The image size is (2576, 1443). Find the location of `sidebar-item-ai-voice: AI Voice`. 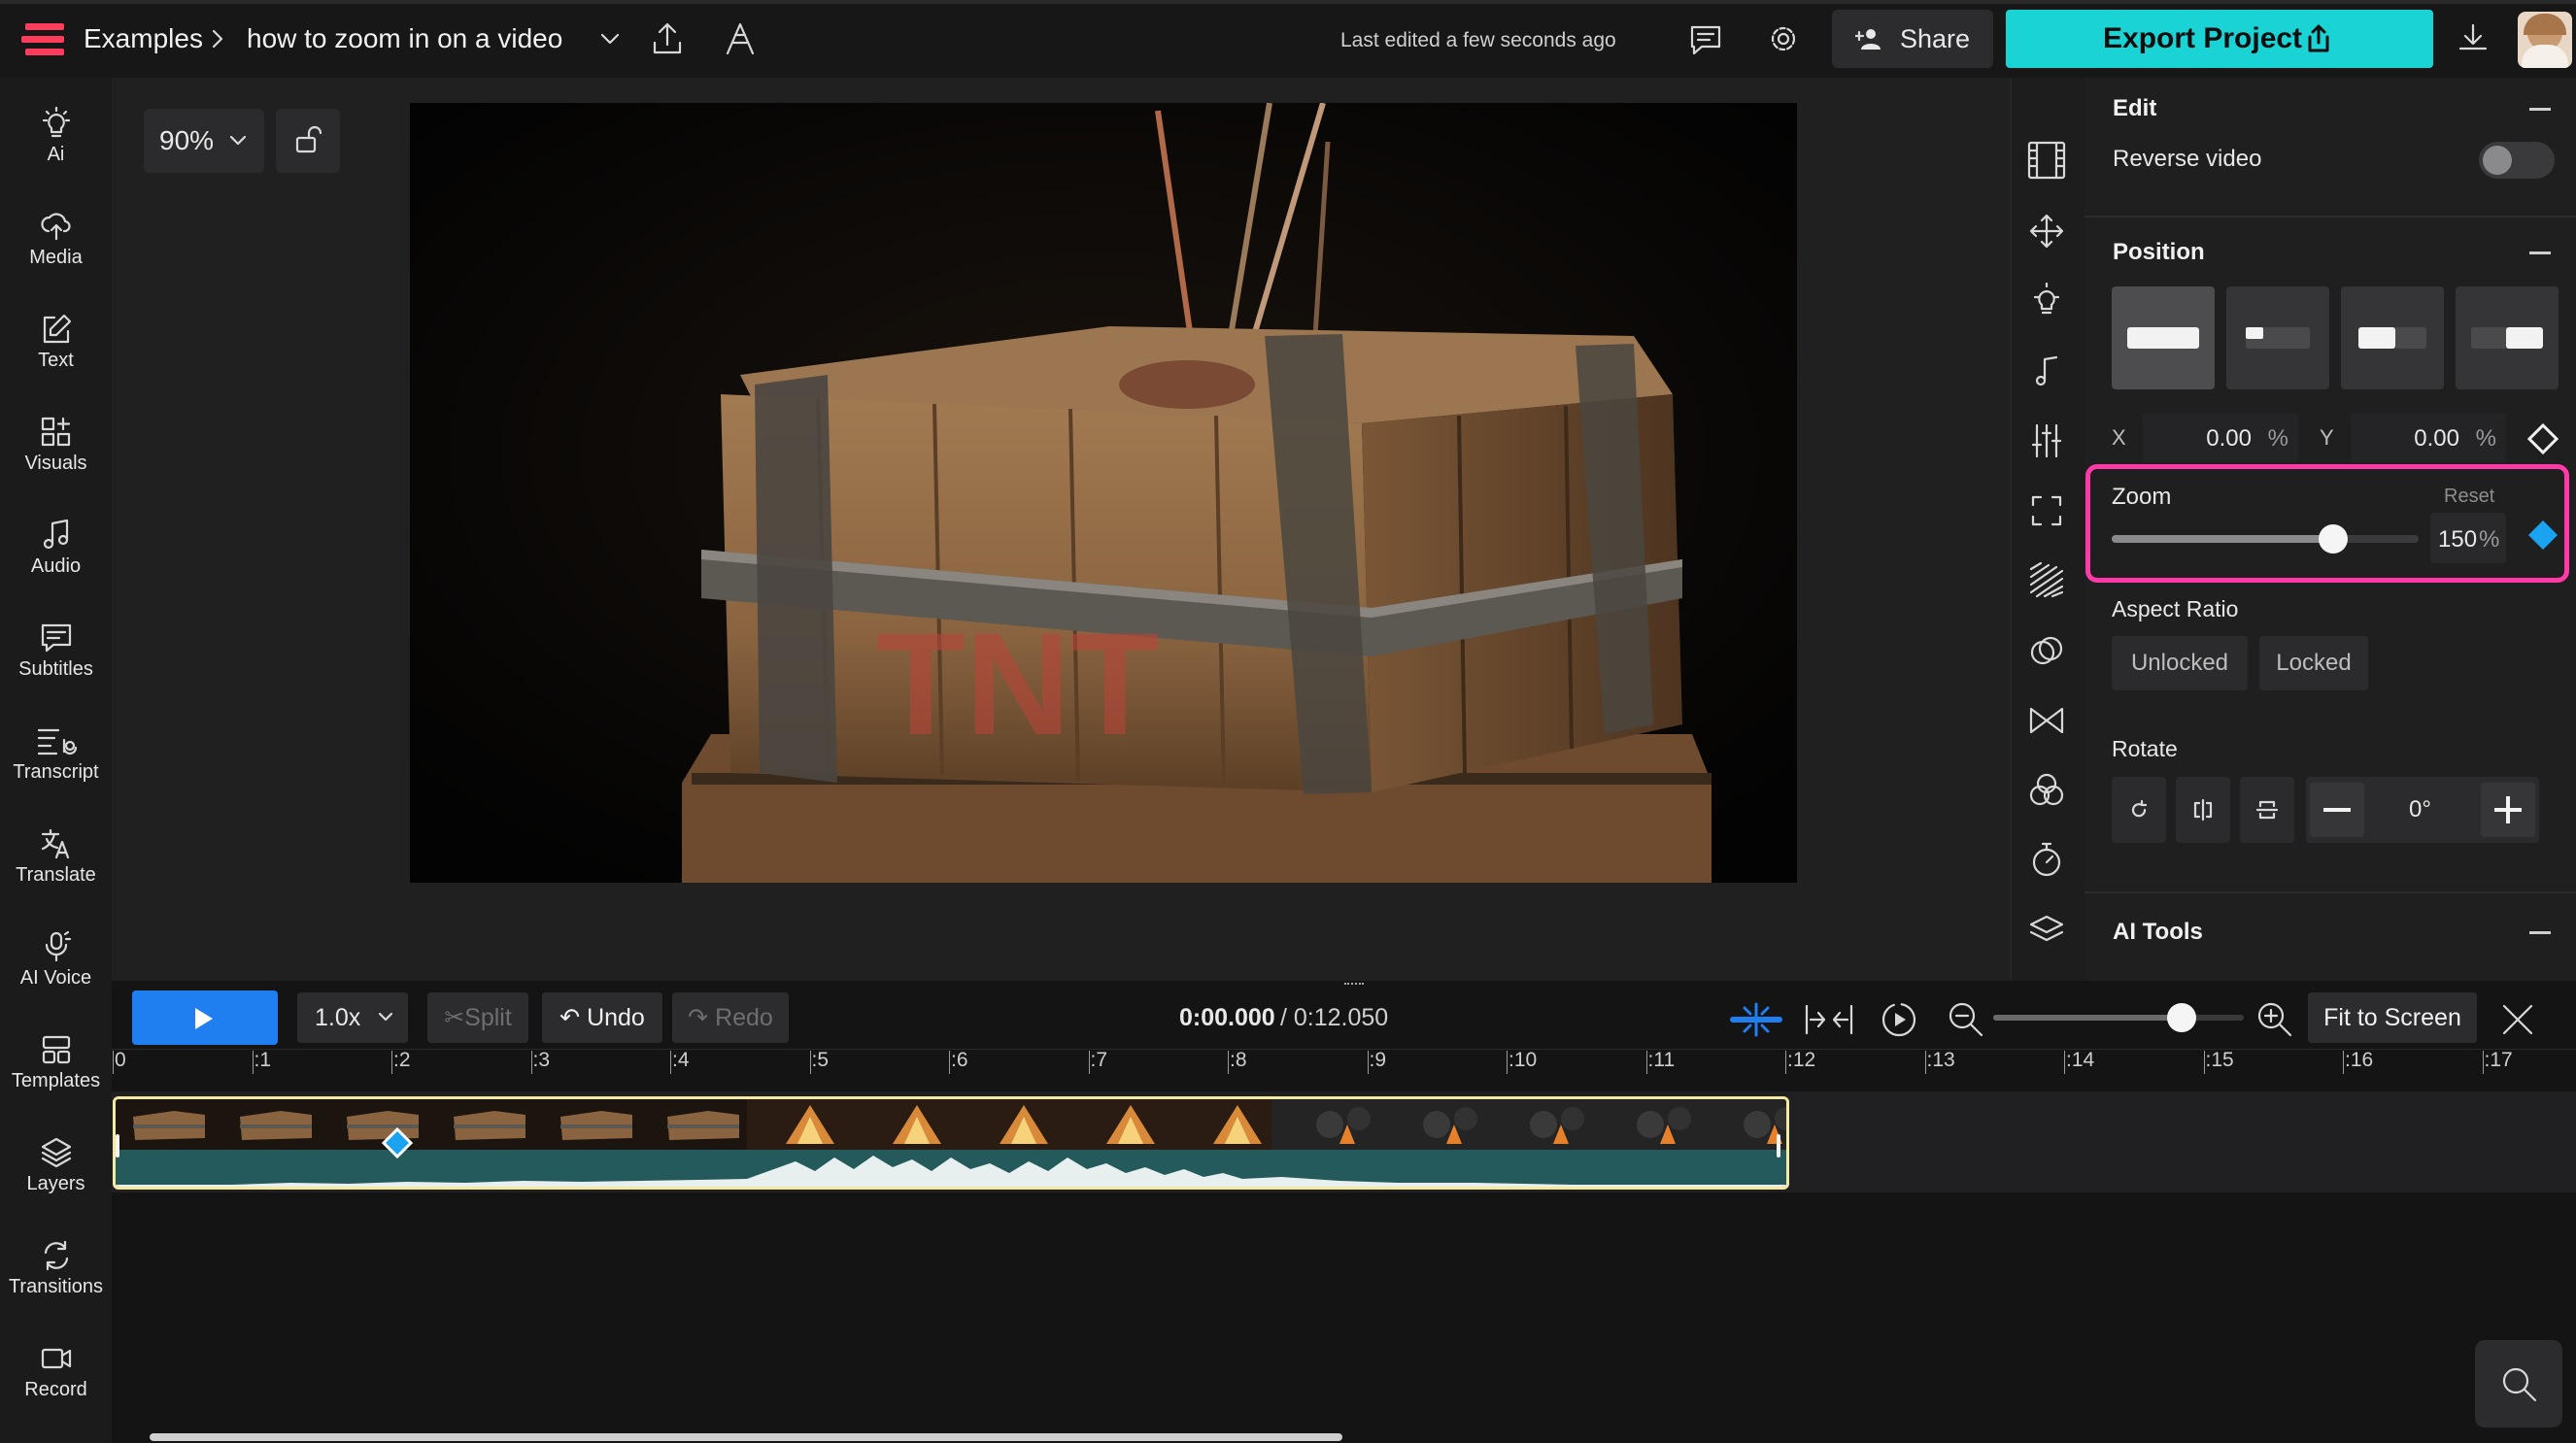

sidebar-item-ai-voice: AI Voice is located at coordinates (56, 968).